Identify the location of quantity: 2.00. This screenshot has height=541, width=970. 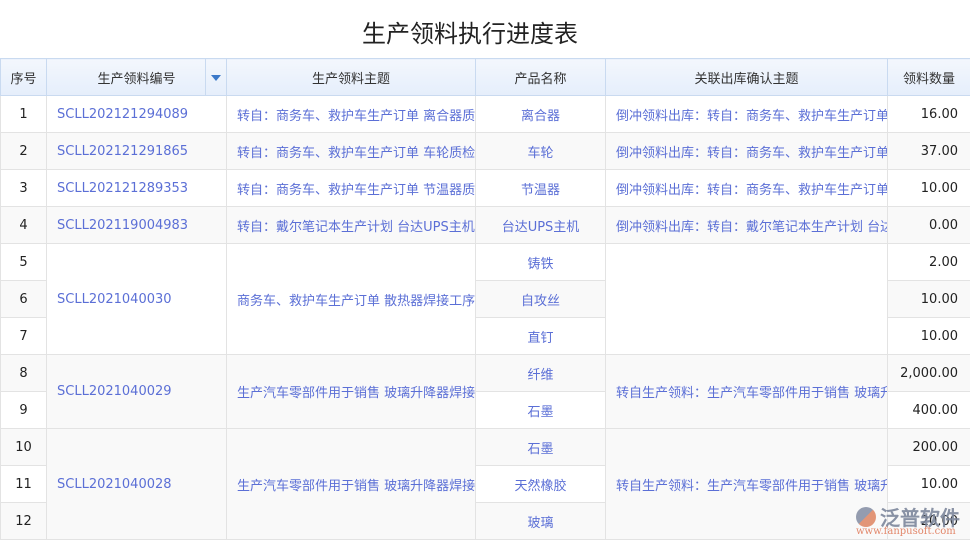
(928, 262).